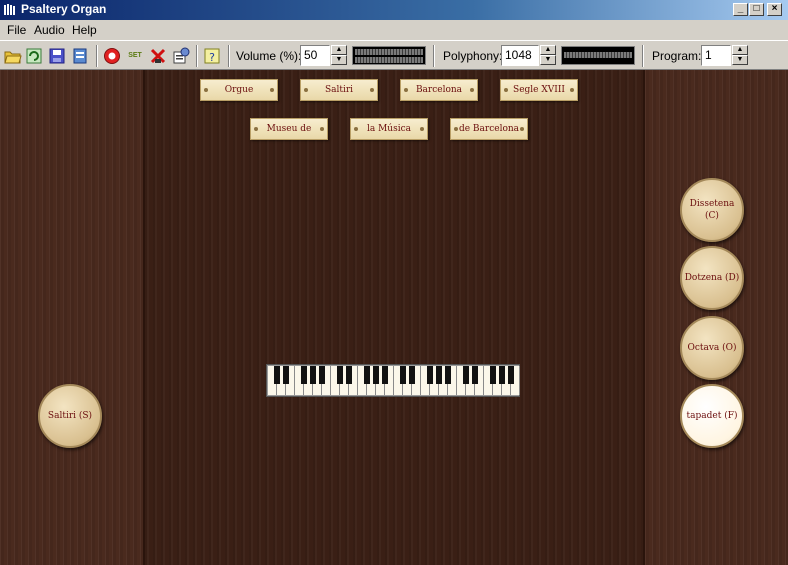 Image resolution: width=788 pixels, height=565 pixels. What do you see at coordinates (389, 55) in the screenshot?
I see `volume-meter` at bounding box center [389, 55].